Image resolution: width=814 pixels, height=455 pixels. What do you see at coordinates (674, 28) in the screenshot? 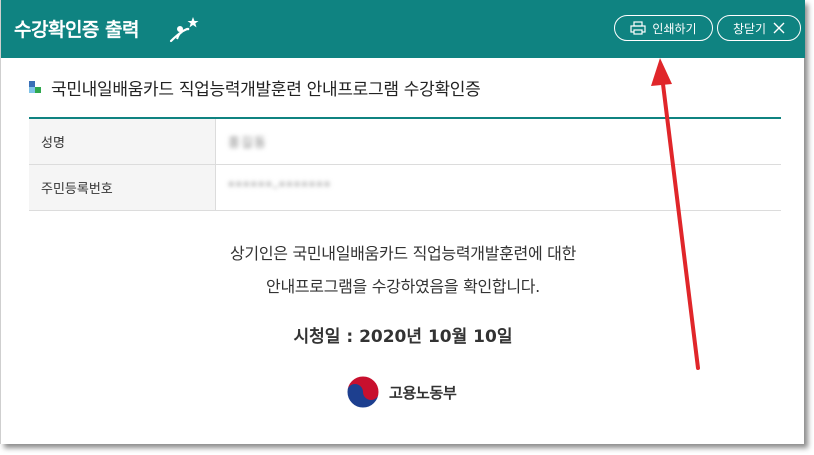
I see `print-button-label: 인쇄하기` at bounding box center [674, 28].